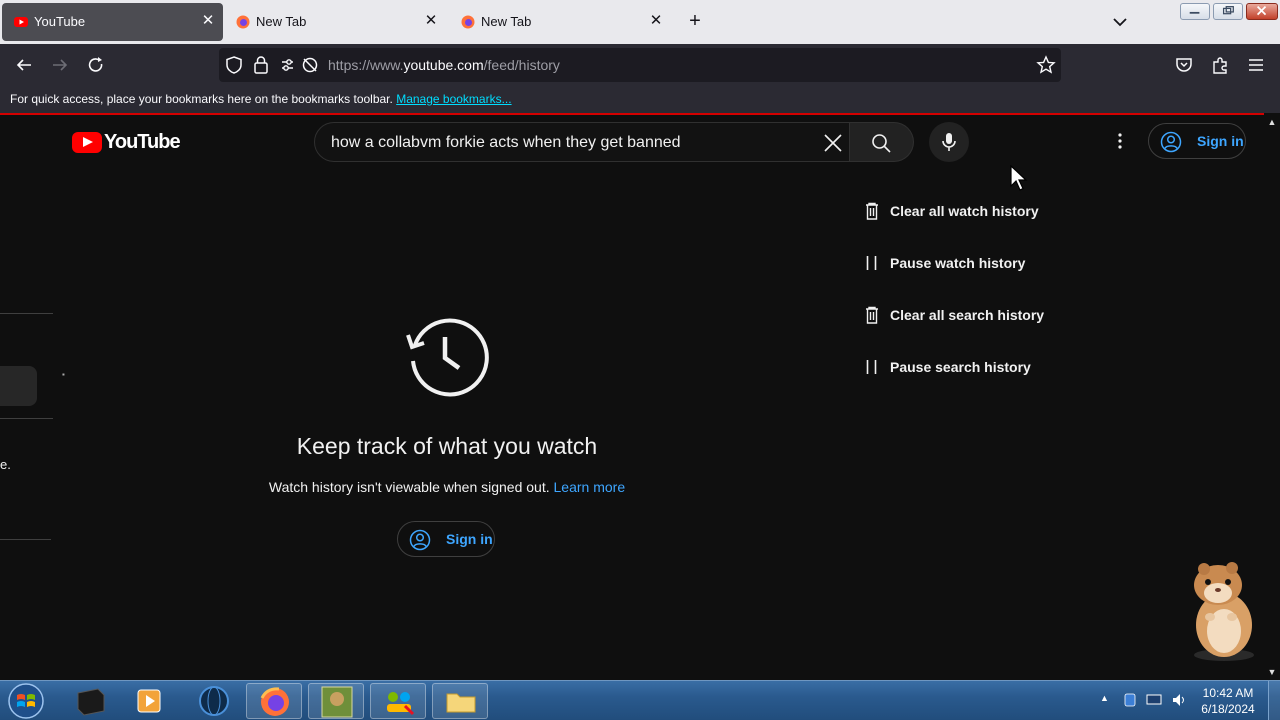  I want to click on network-monitor-icon, so click(1154, 700).